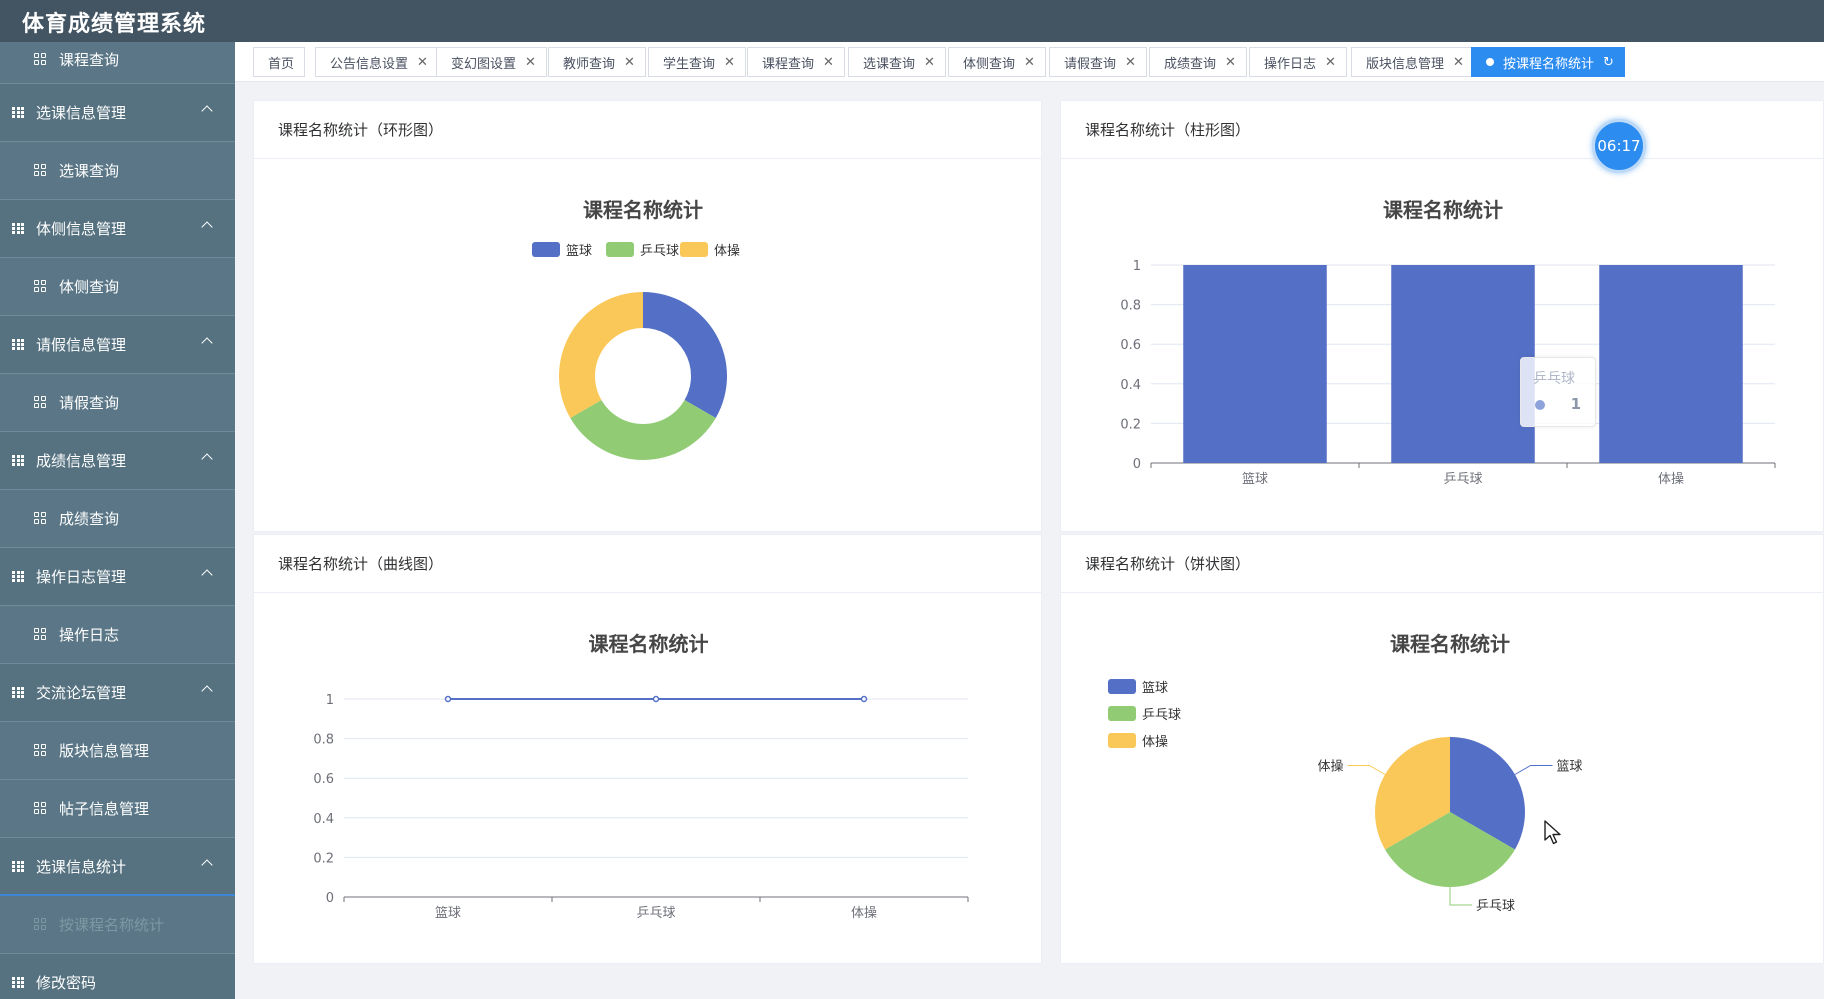 This screenshot has height=999, width=1824. Describe the element at coordinates (117, 113) in the screenshot. I see `sidebar-group-1: 选课信息管理` at that location.